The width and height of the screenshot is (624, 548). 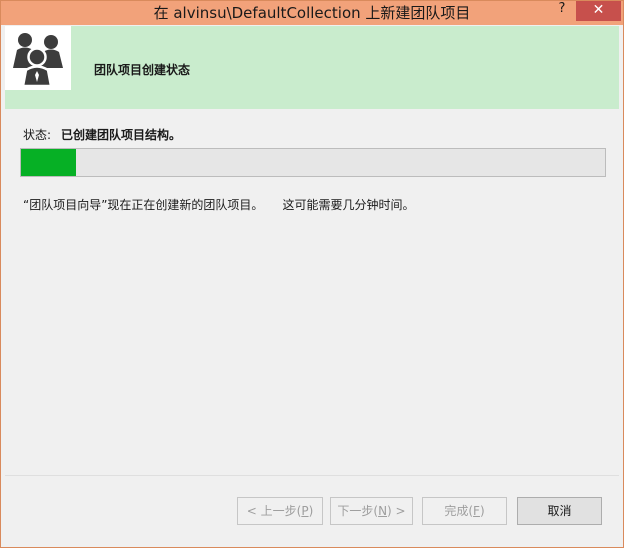 What do you see at coordinates (305, 511) in the screenshot?
I see `previous-button-accesskey: P` at bounding box center [305, 511].